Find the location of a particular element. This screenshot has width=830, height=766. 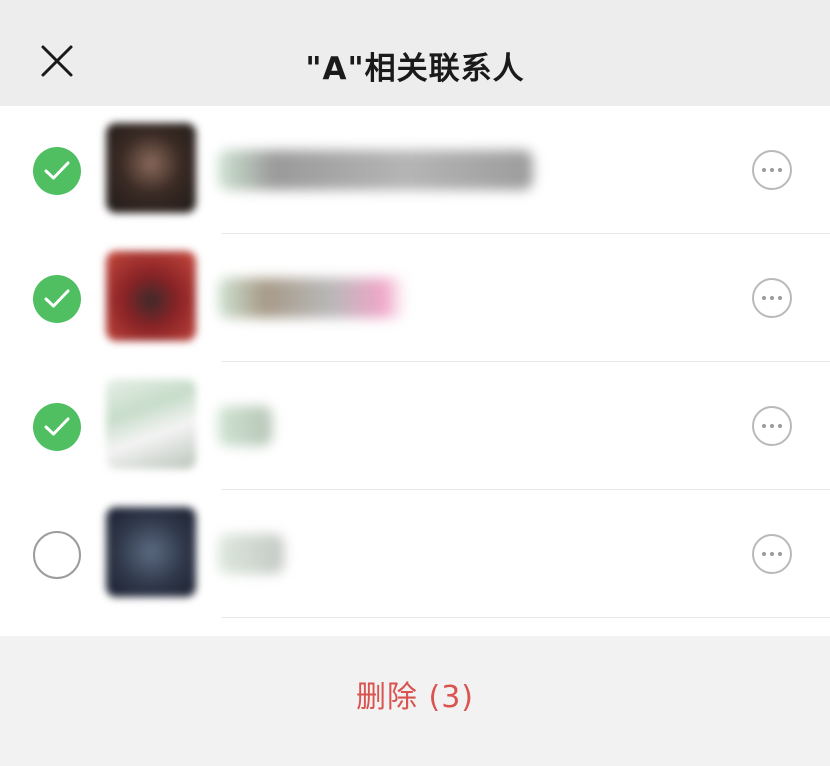

header-bar: "A"相关联系人 is located at coordinates (415, 53).